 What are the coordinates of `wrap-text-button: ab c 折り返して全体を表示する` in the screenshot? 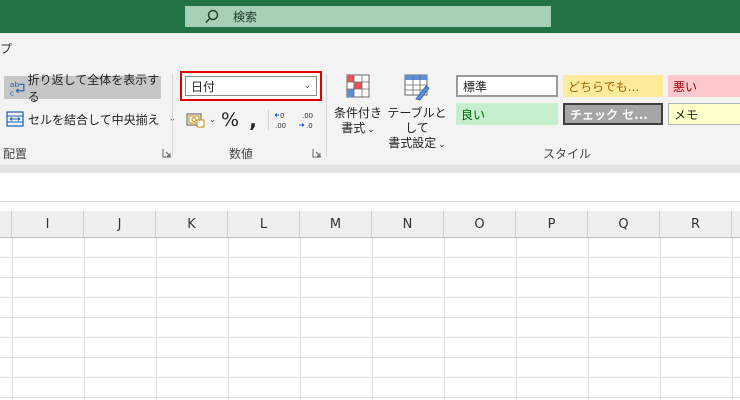 It's located at (82, 88).